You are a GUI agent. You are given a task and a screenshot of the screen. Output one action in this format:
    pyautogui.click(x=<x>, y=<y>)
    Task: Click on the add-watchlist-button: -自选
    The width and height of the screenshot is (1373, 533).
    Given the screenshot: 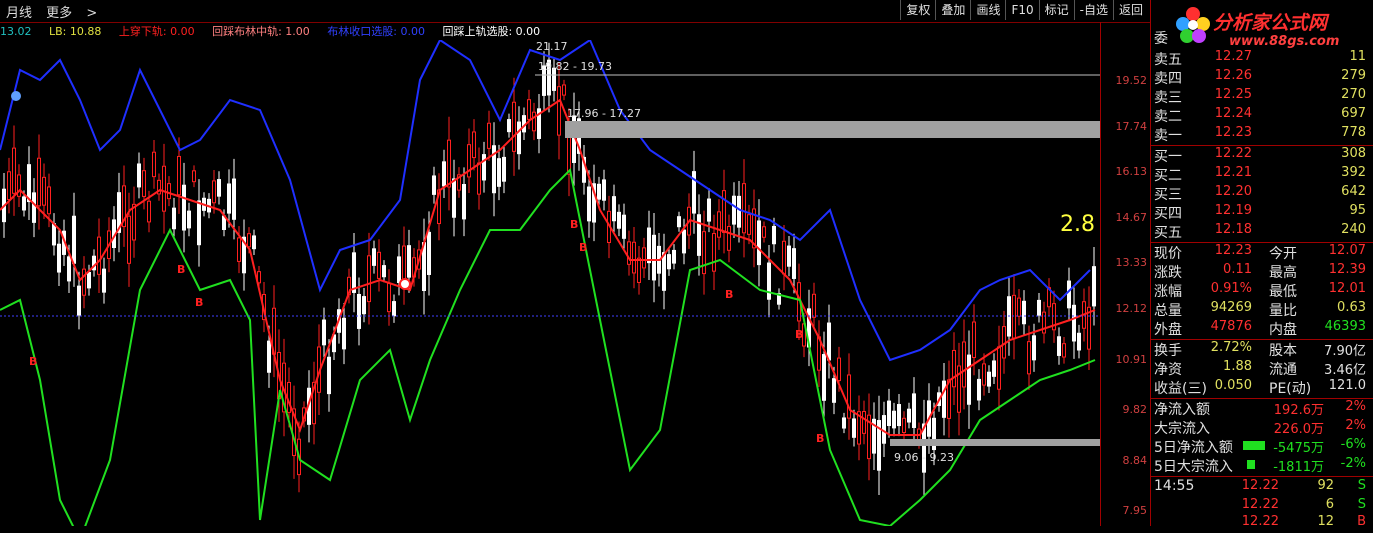 What is the action you would take?
    pyautogui.click(x=1093, y=10)
    